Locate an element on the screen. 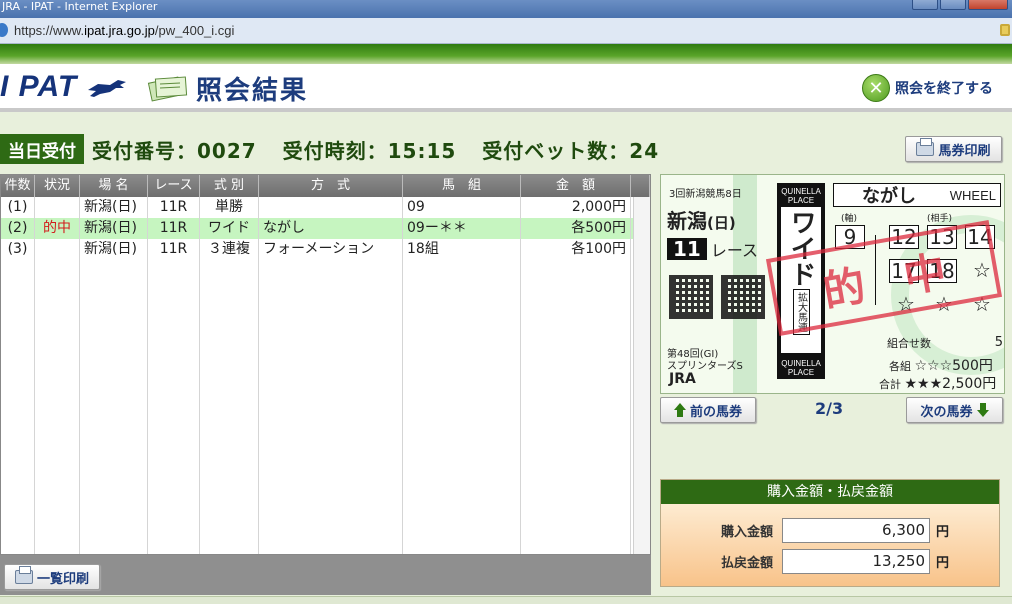 The image size is (1012, 604). lock-icon is located at coordinates (1005, 30).